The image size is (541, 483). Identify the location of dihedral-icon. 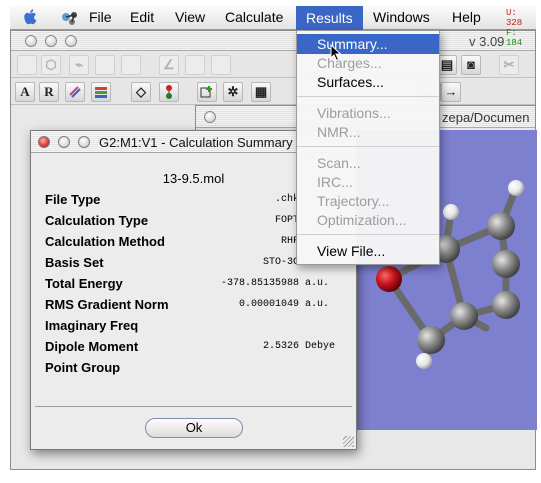
(195, 65).